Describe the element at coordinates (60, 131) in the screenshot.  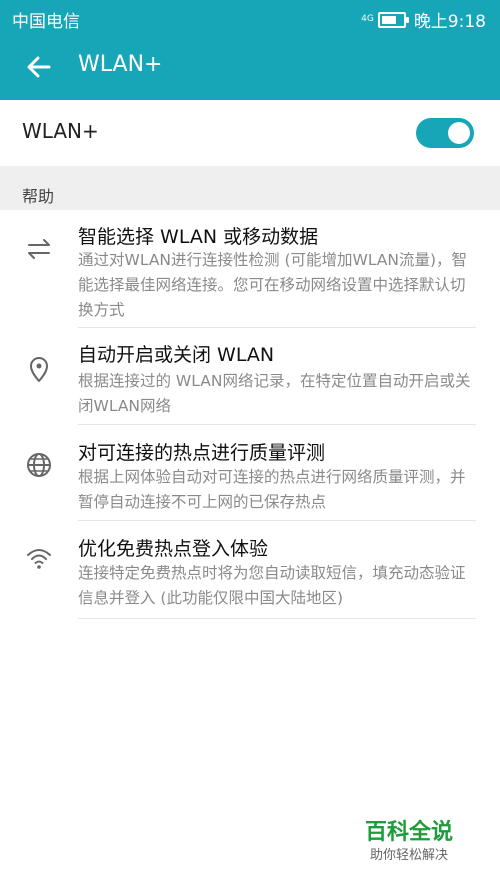
I see `toggle-label: WLAN+` at that location.